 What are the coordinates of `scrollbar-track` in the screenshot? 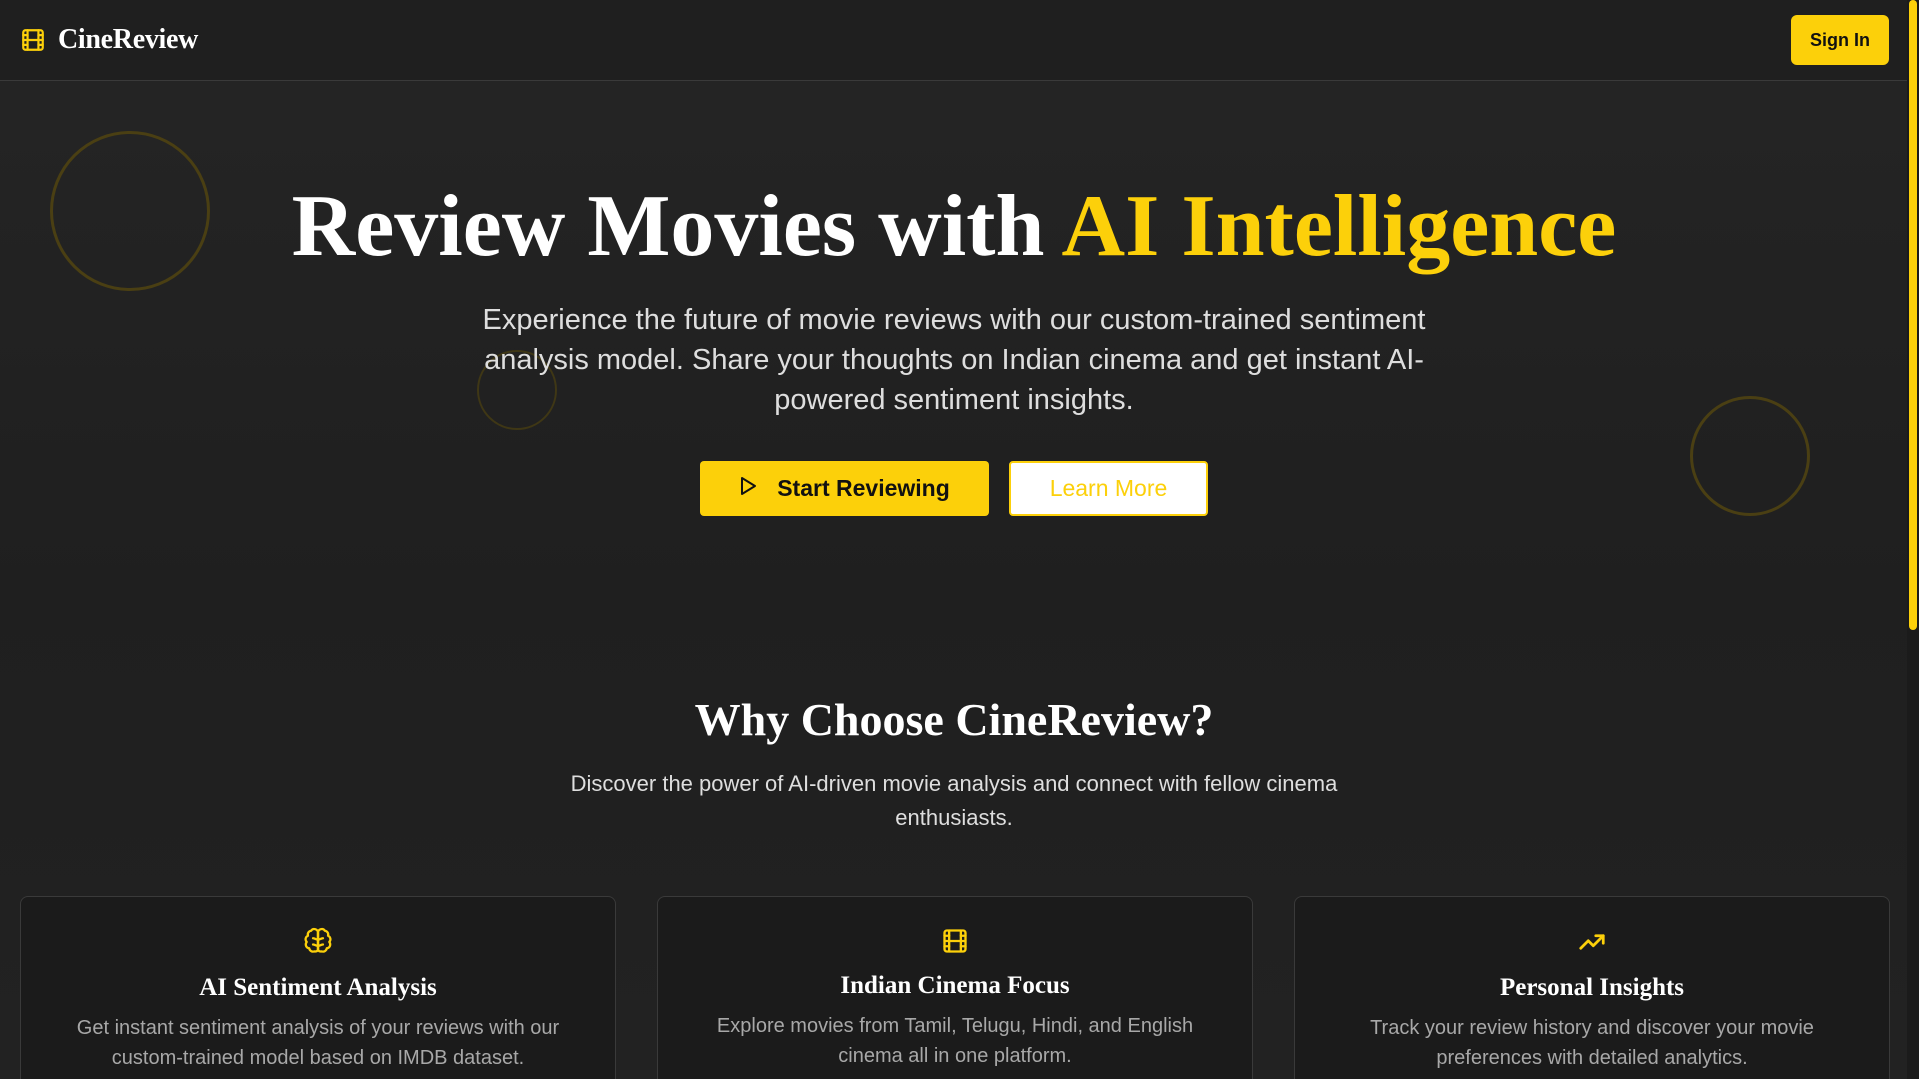 It's located at (1913, 539).